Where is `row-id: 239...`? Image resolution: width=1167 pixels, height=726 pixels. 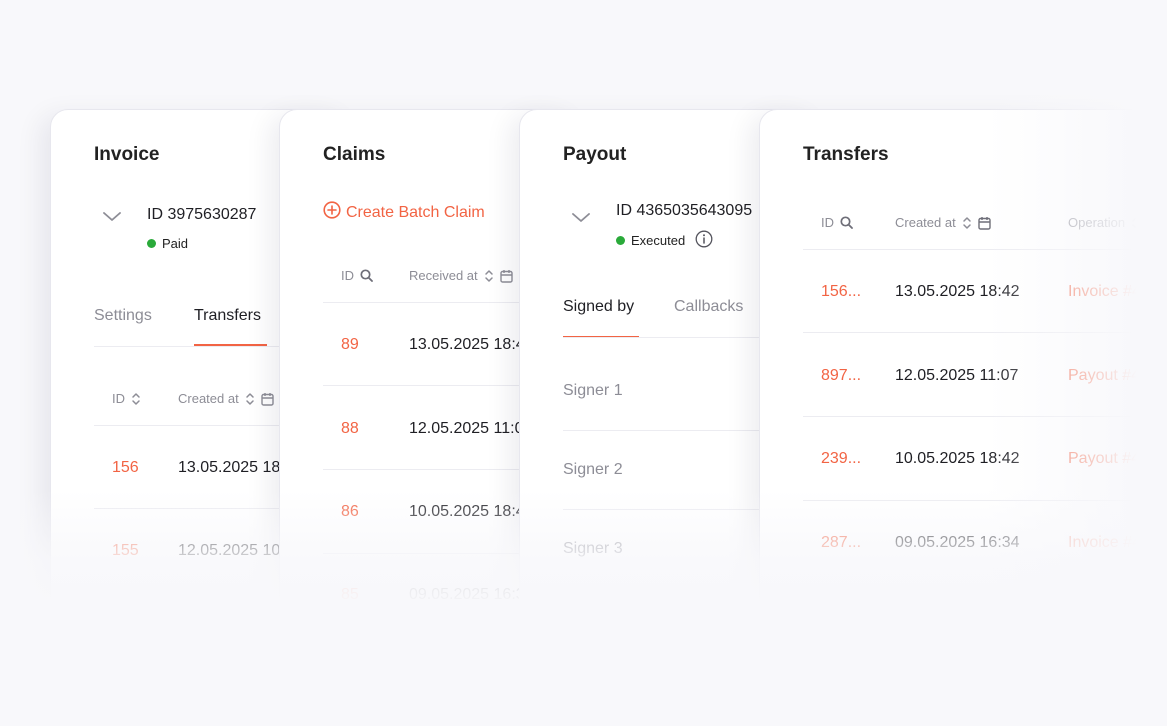 row-id: 239... is located at coordinates (841, 459).